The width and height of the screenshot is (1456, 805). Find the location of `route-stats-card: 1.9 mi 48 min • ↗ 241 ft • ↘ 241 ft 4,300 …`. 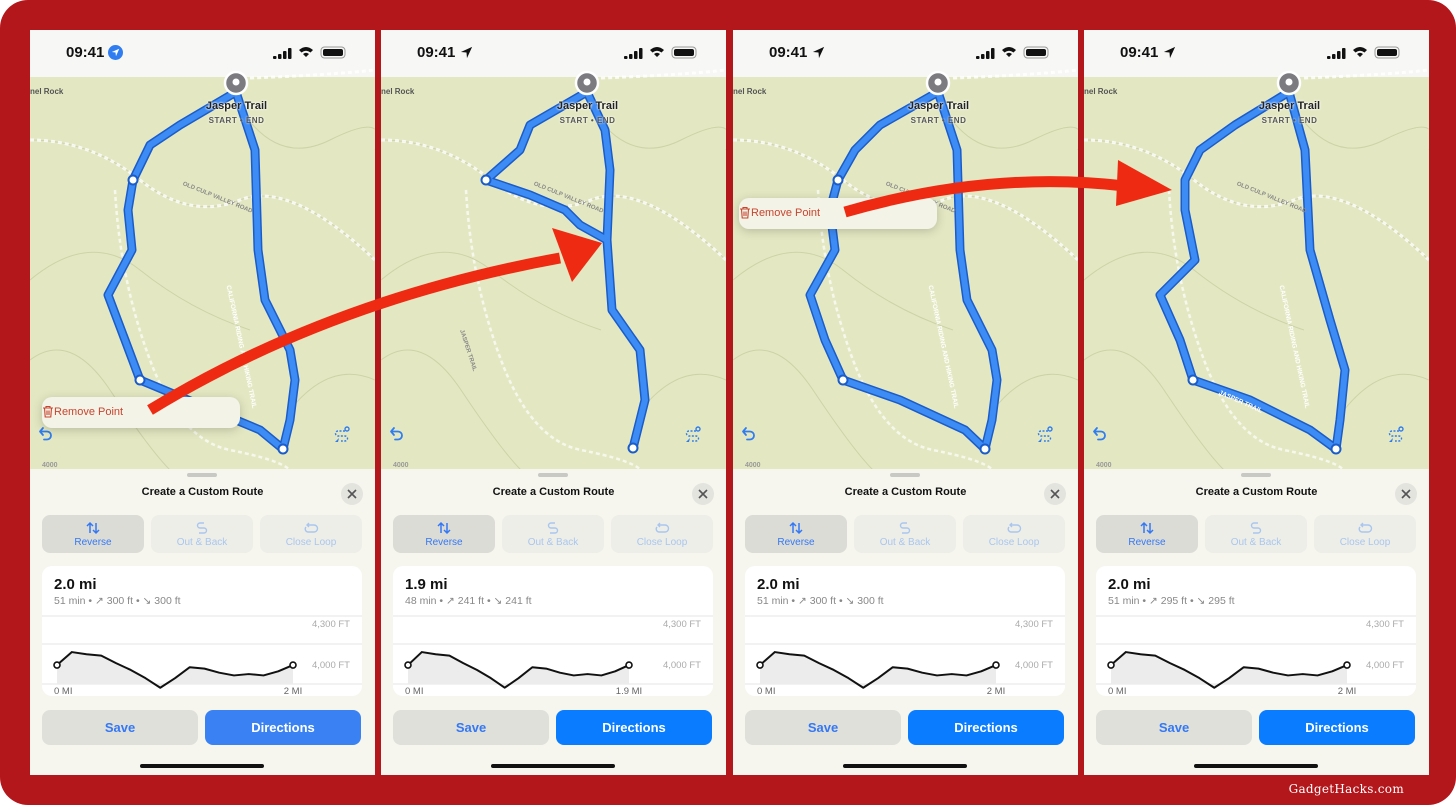

route-stats-card: 1.9 mi 48 min • ↗ 241 ft • ↘ 241 ft 4,300 … is located at coordinates (553, 631).